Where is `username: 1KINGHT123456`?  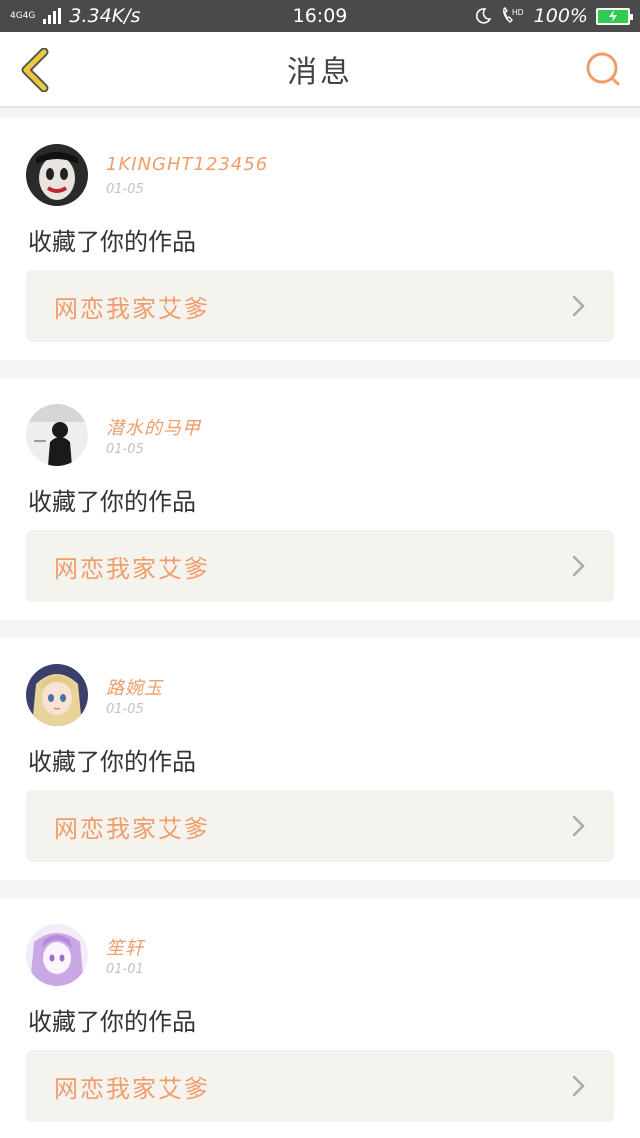
username: 1KINGHT123456 is located at coordinates (187, 164).